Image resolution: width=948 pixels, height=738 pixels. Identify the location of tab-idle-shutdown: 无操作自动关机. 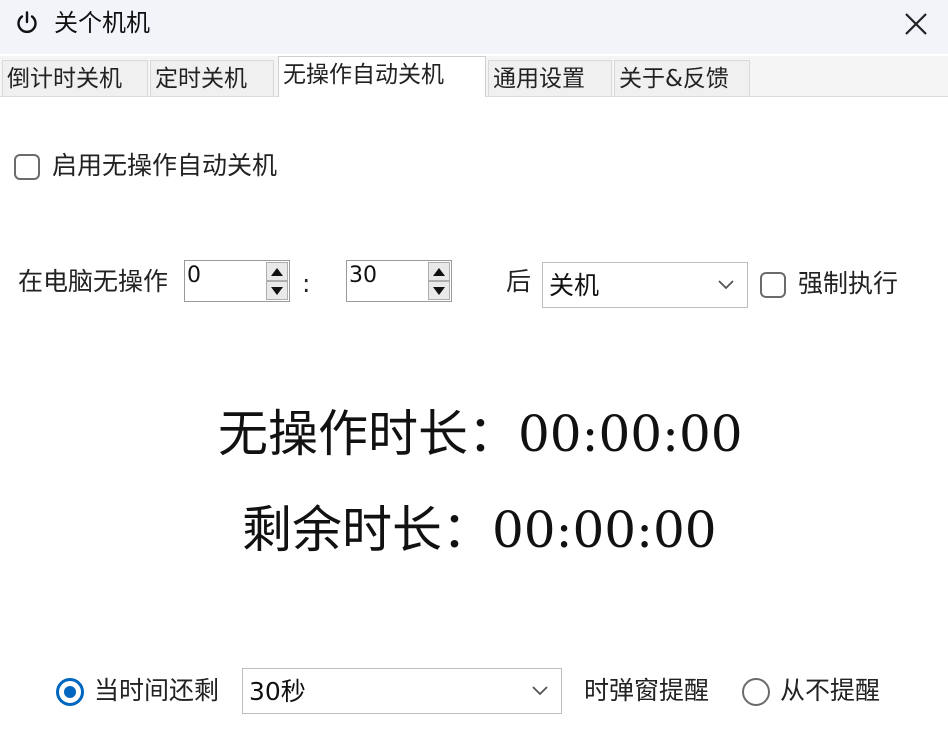
(382, 76).